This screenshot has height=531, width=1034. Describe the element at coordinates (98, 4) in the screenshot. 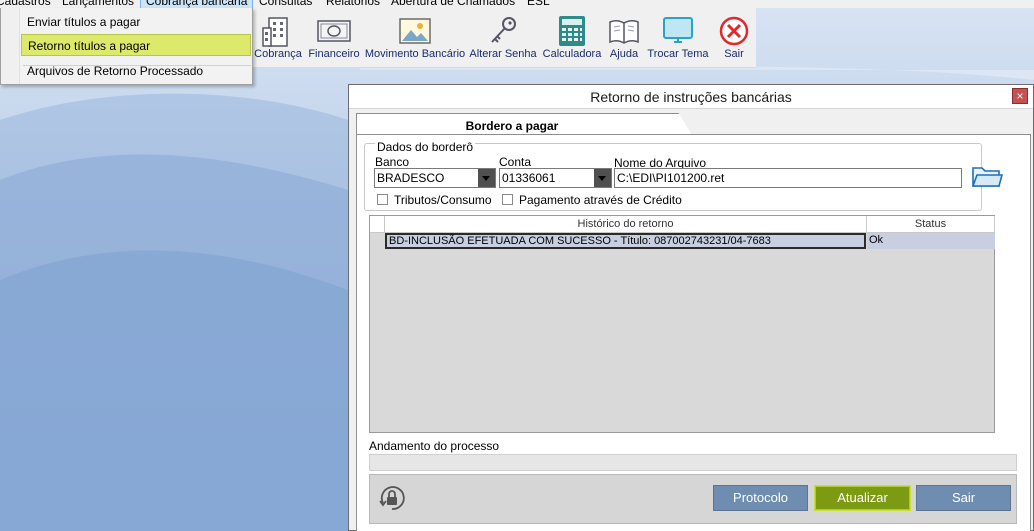

I see `menu-lancamentos: Lançamentos` at that location.